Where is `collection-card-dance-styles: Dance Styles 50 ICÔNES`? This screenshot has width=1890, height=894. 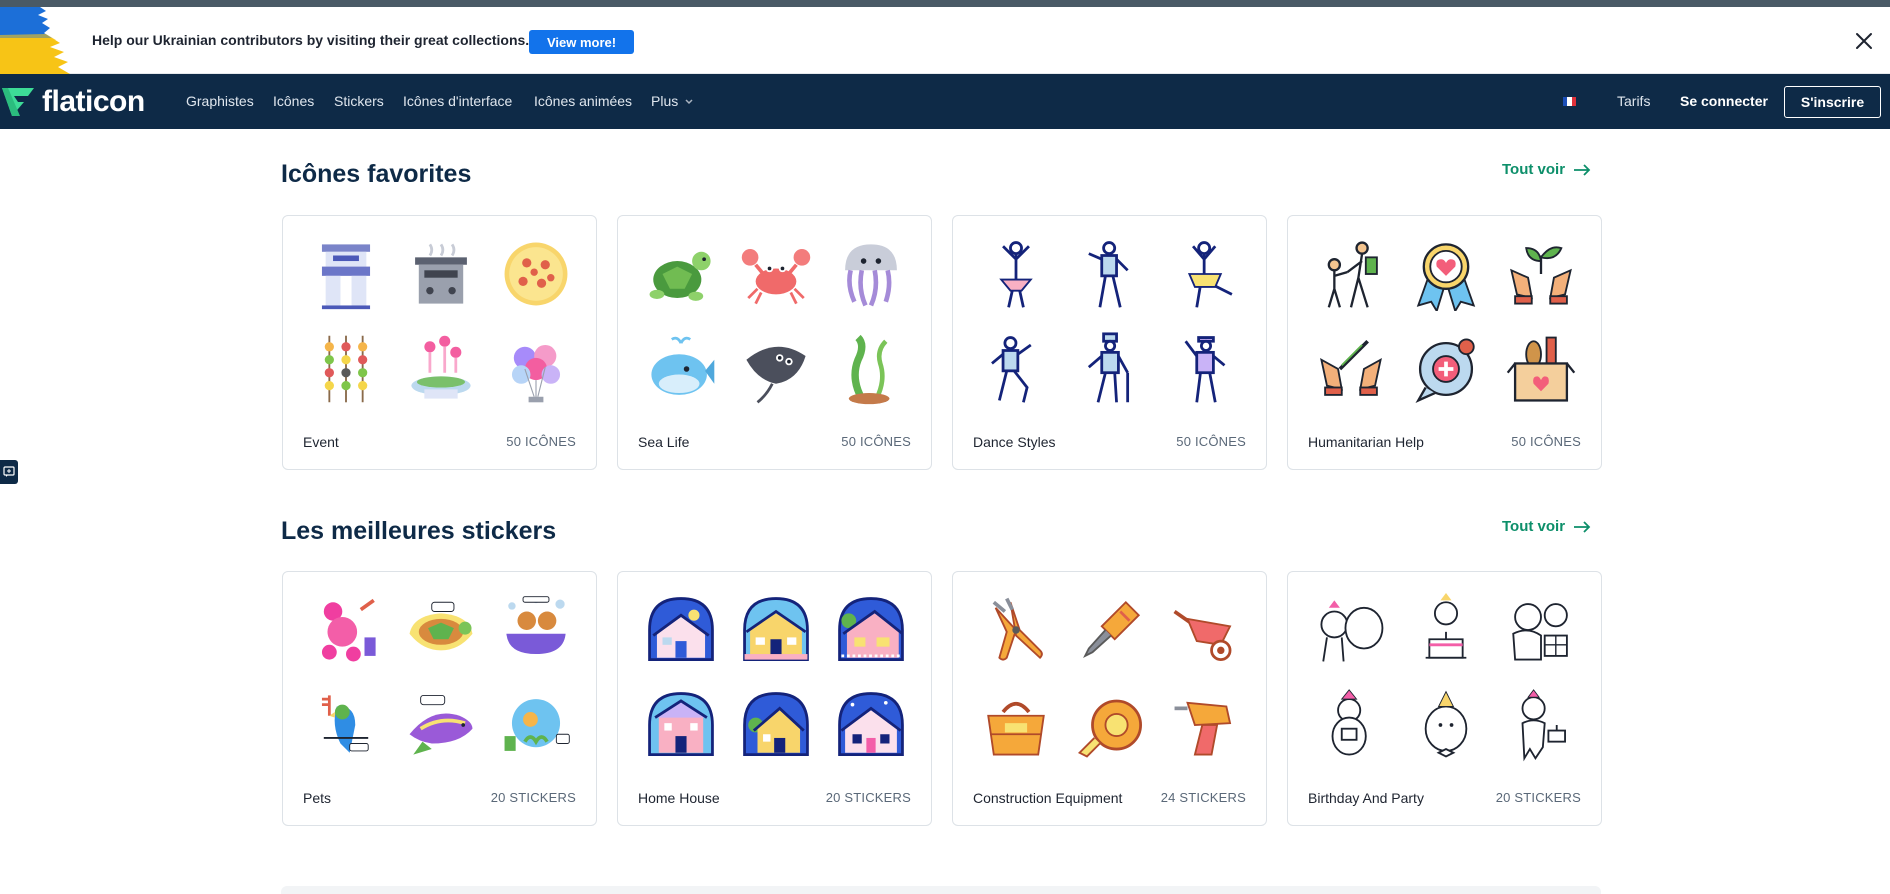 collection-card-dance-styles: Dance Styles 50 ICÔNES is located at coordinates (1109, 342).